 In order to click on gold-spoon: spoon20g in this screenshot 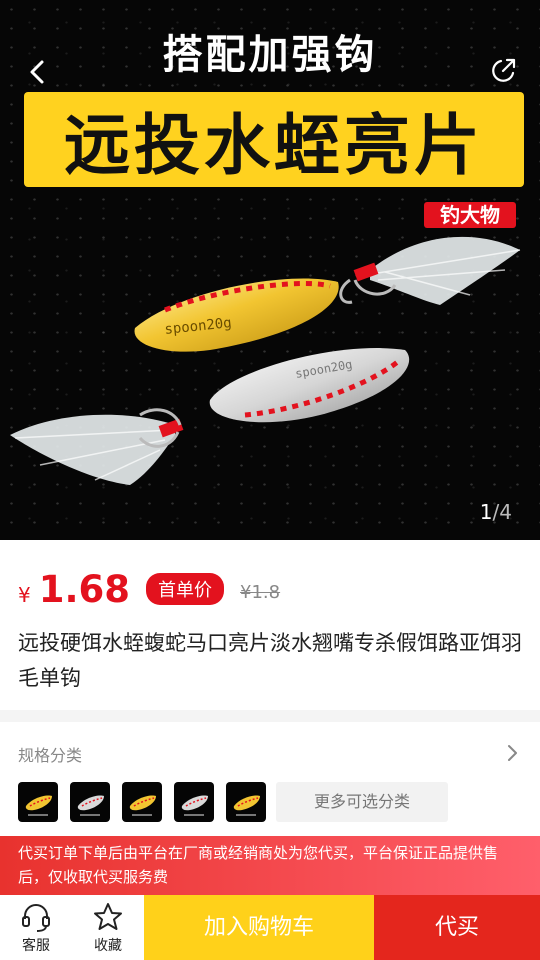, I will do `click(236, 315)`.